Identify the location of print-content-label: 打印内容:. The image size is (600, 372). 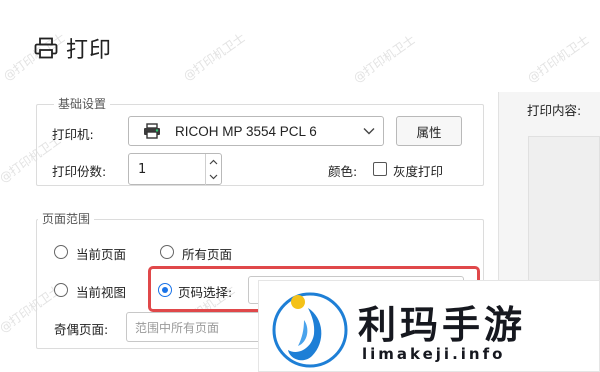
(554, 110).